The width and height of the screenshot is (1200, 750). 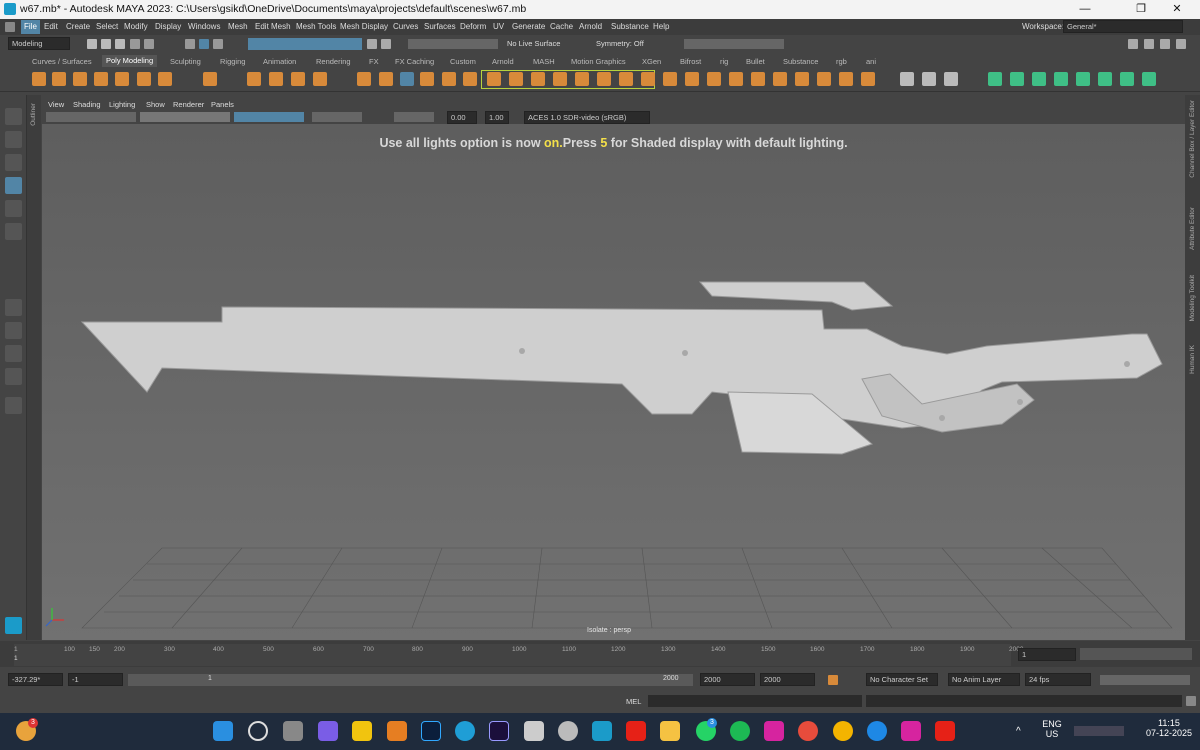 I want to click on panel-menu-panels: Panels, so click(x=222, y=104).